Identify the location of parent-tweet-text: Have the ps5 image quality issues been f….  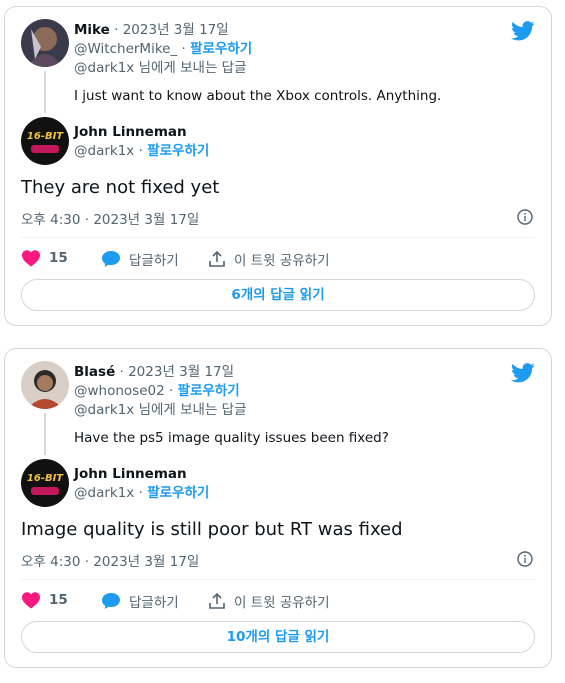
(231, 438).